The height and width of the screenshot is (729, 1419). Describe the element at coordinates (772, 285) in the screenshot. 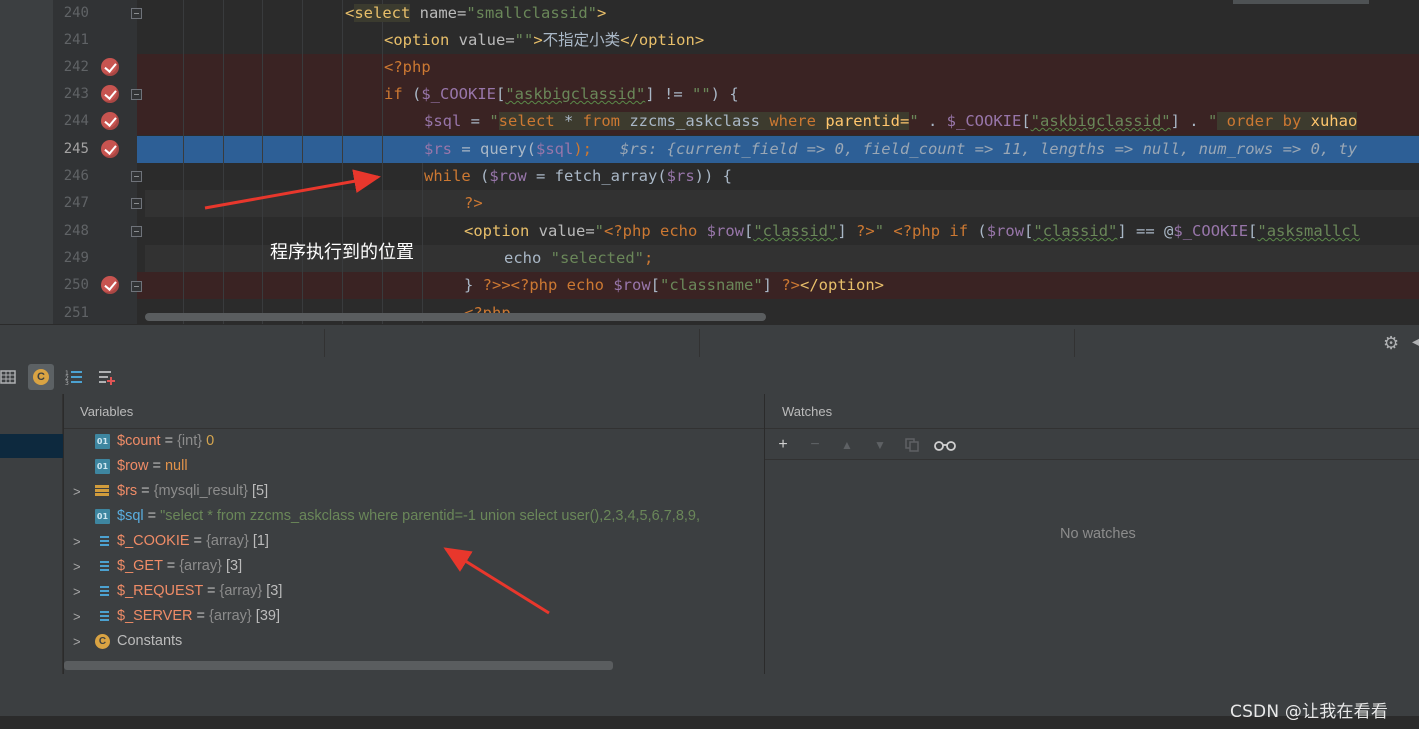

I see `code-token: ]` at that location.